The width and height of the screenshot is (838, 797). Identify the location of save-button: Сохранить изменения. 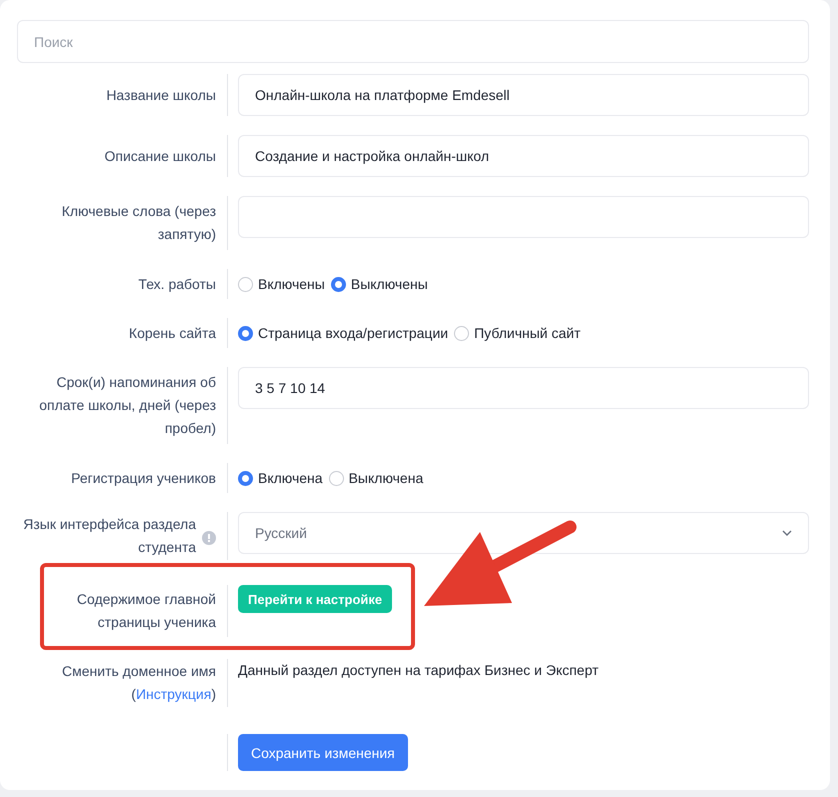
(323, 752).